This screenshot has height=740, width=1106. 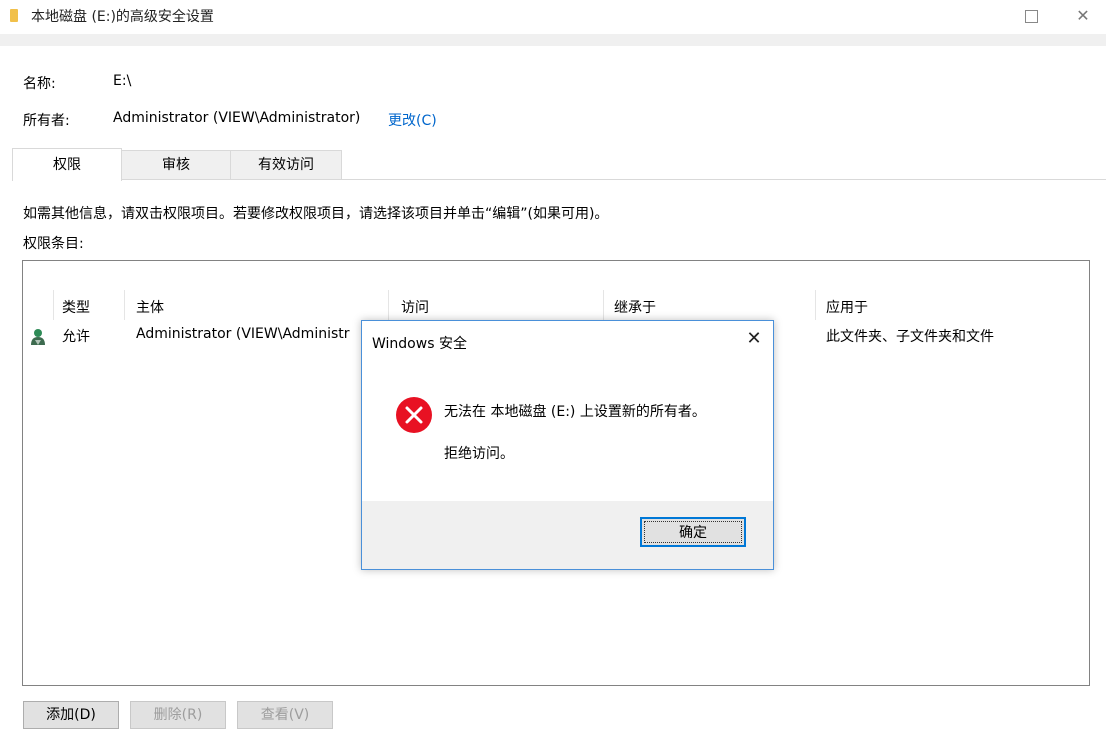 I want to click on error-icon, so click(x=414, y=415).